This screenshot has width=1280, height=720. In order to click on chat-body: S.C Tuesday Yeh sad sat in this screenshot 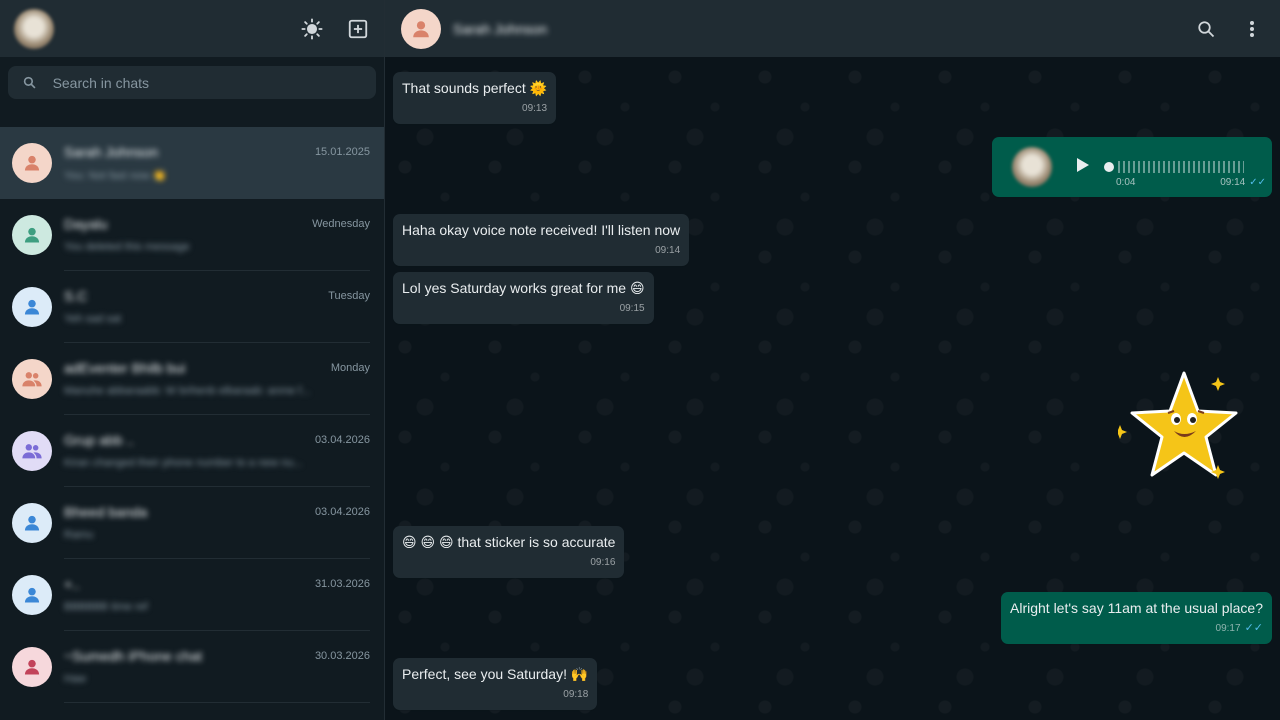, I will do `click(217, 307)`.